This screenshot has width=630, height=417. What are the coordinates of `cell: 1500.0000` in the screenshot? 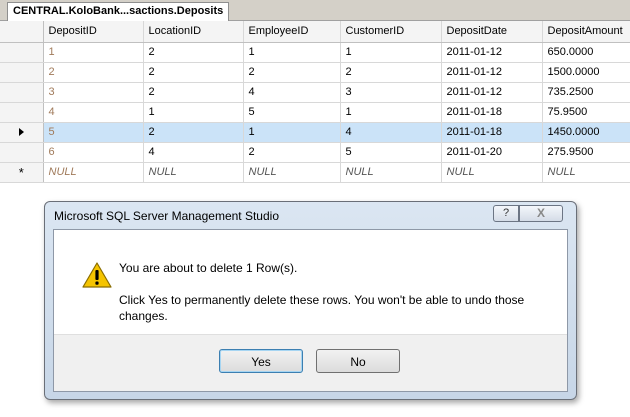 It's located at (586, 72).